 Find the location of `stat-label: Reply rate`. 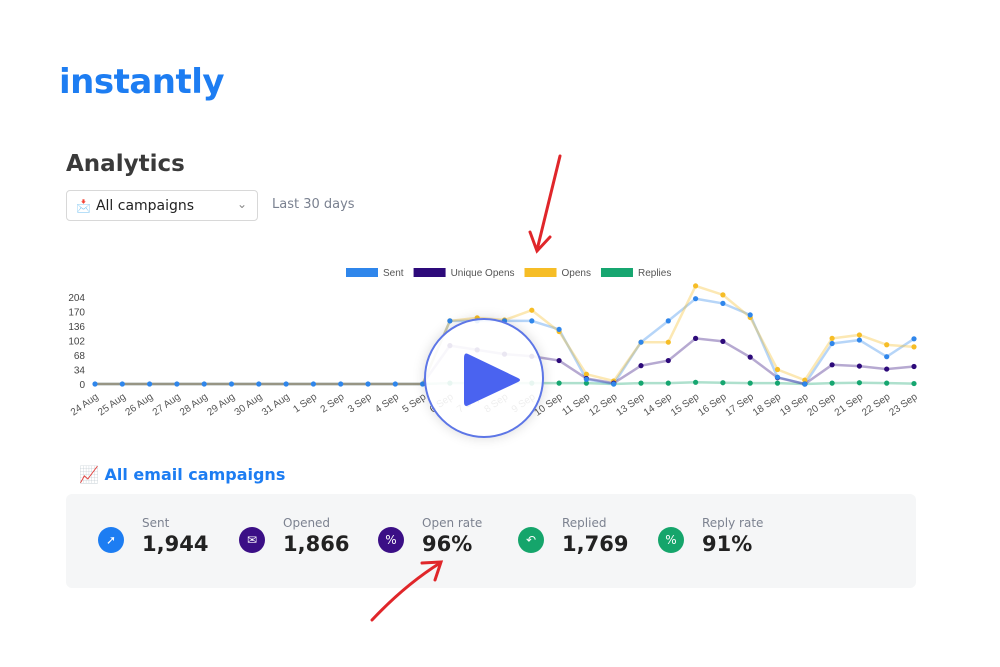

stat-label: Reply rate is located at coordinates (733, 523).